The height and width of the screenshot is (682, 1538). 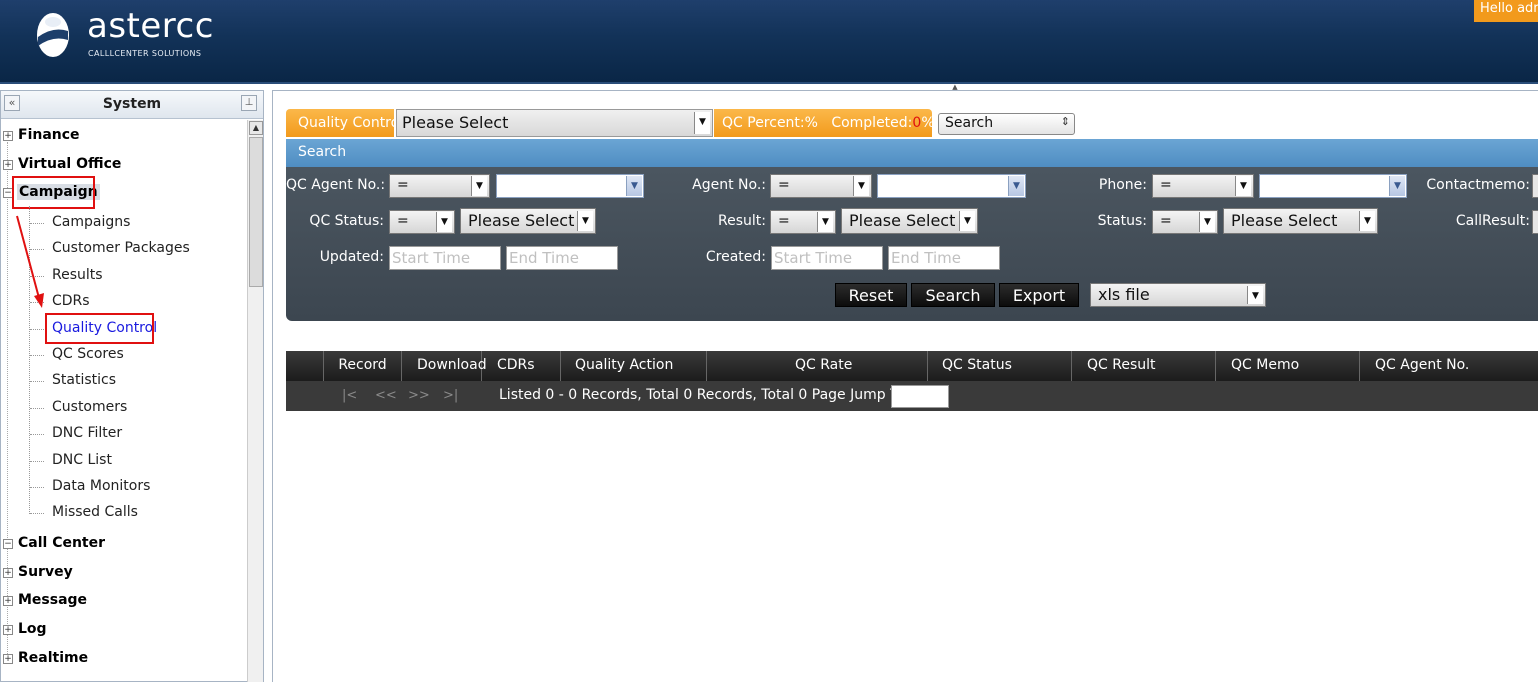 What do you see at coordinates (95, 512) in the screenshot?
I see `sidebar-item-missed-calls: Missed Calls` at bounding box center [95, 512].